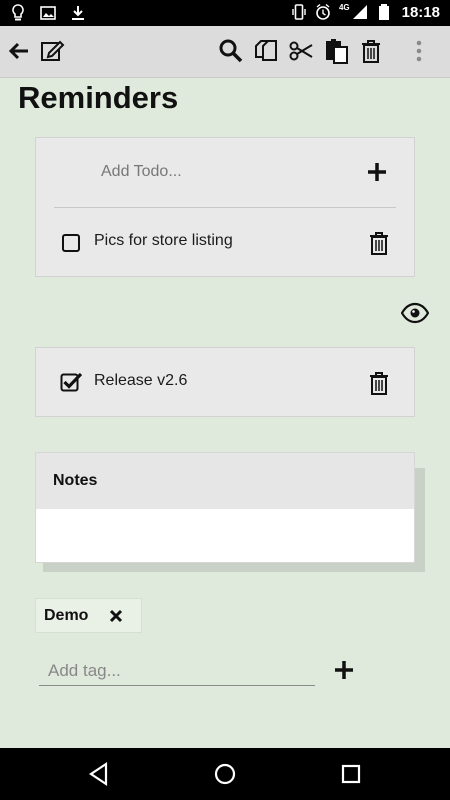 This screenshot has width=450, height=800. I want to click on cut-button, so click(301, 51).